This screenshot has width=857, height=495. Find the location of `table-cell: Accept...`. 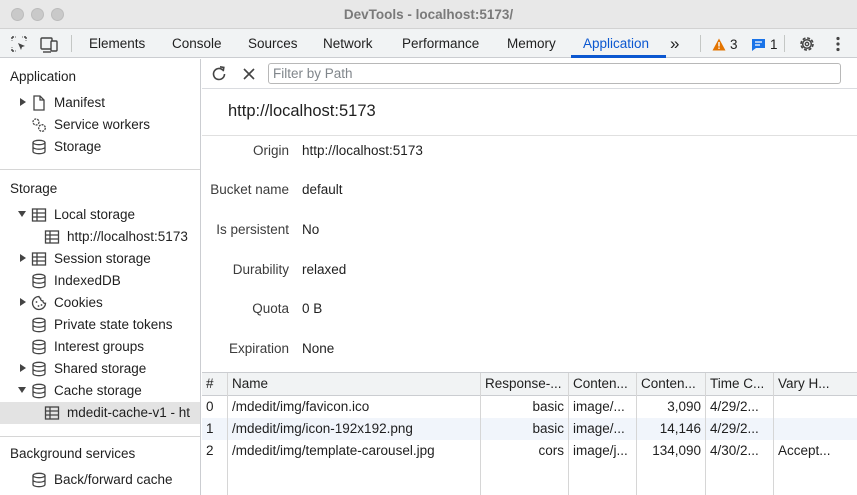

table-cell: Accept... is located at coordinates (804, 450).